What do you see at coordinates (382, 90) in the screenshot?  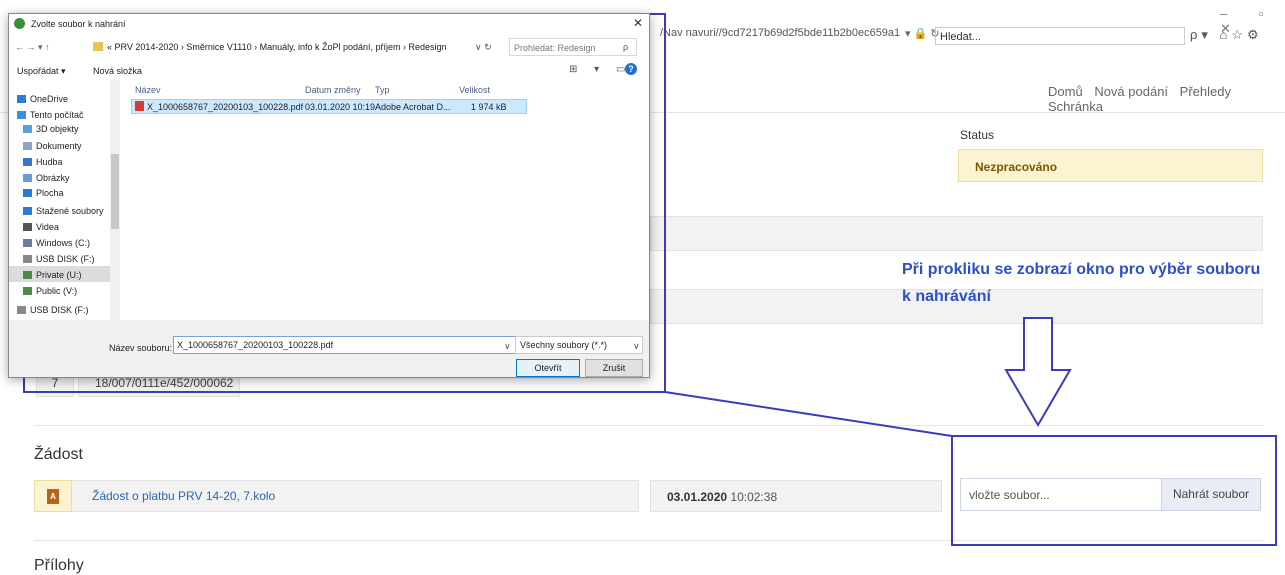 I see `column-header-type: Typ` at bounding box center [382, 90].